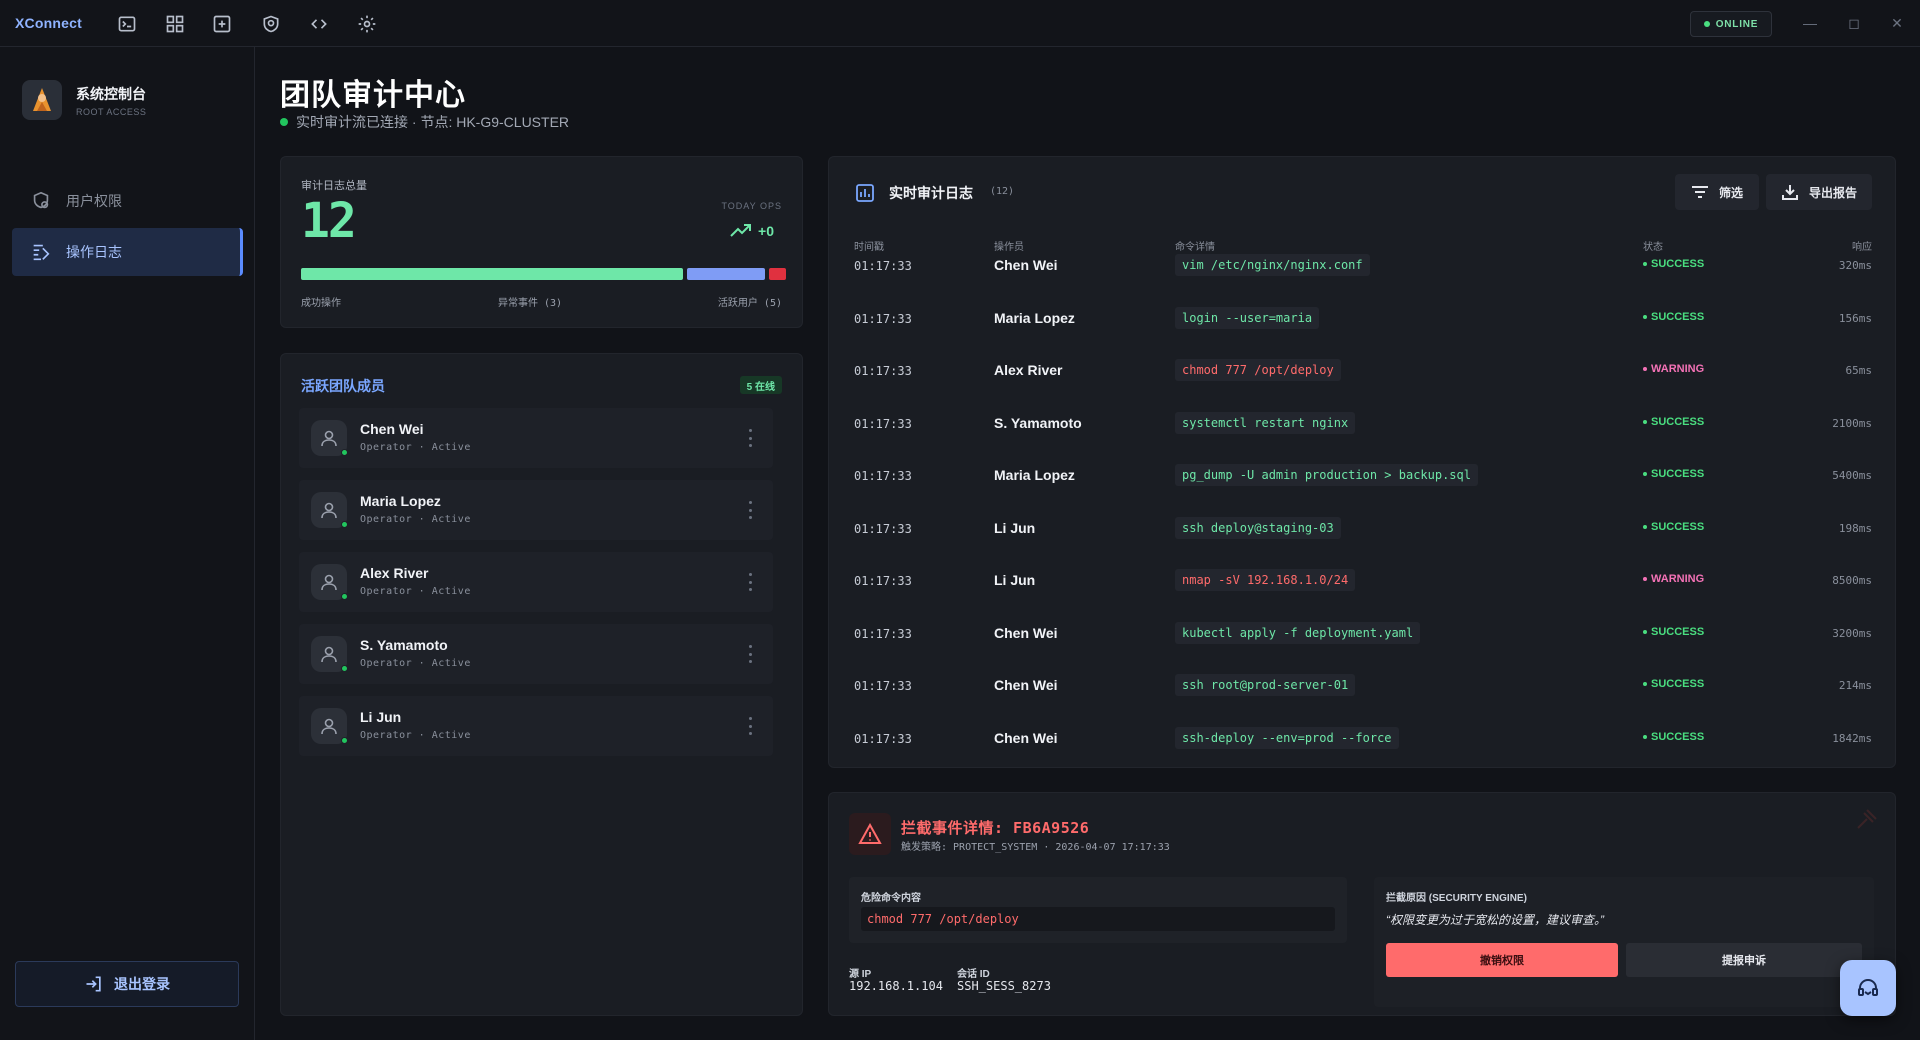 Image resolution: width=1920 pixels, height=1040 pixels. Describe the element at coordinates (222, 24) in the screenshot. I see `add-square-icon` at that location.